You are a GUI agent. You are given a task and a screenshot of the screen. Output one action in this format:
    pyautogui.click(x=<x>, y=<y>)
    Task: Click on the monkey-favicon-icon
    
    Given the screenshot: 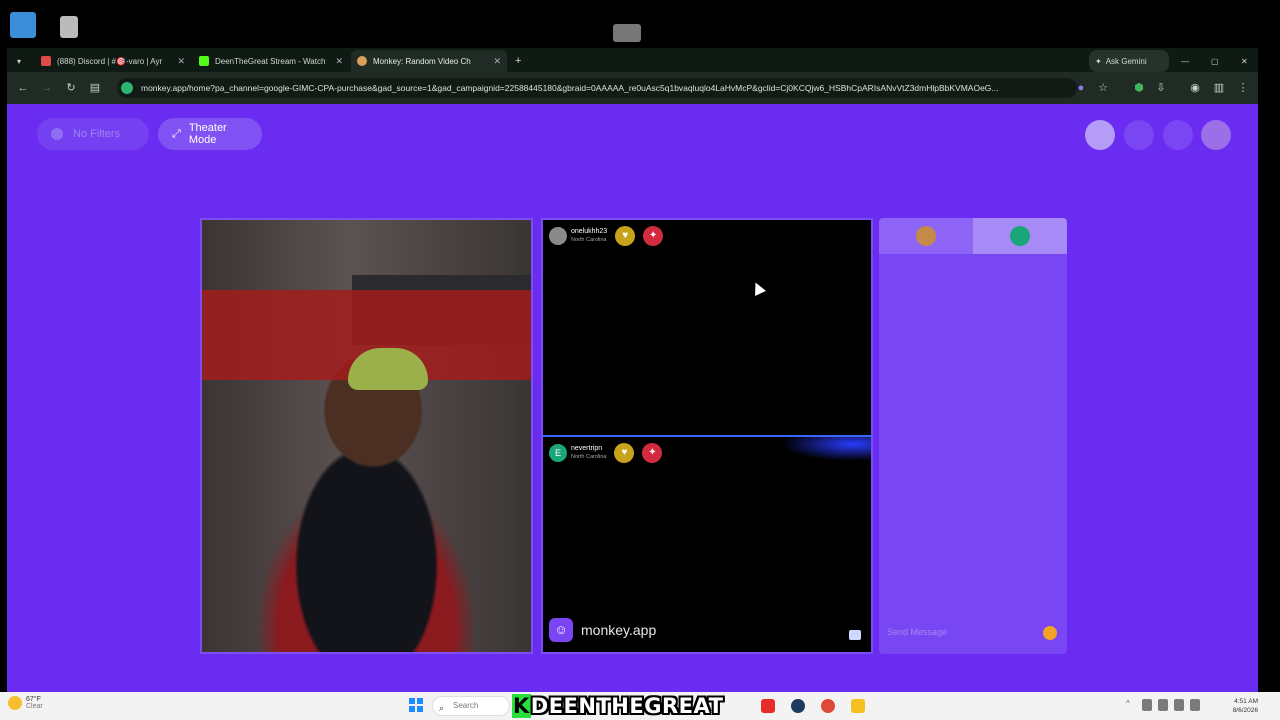 What is the action you would take?
    pyautogui.click(x=362, y=61)
    